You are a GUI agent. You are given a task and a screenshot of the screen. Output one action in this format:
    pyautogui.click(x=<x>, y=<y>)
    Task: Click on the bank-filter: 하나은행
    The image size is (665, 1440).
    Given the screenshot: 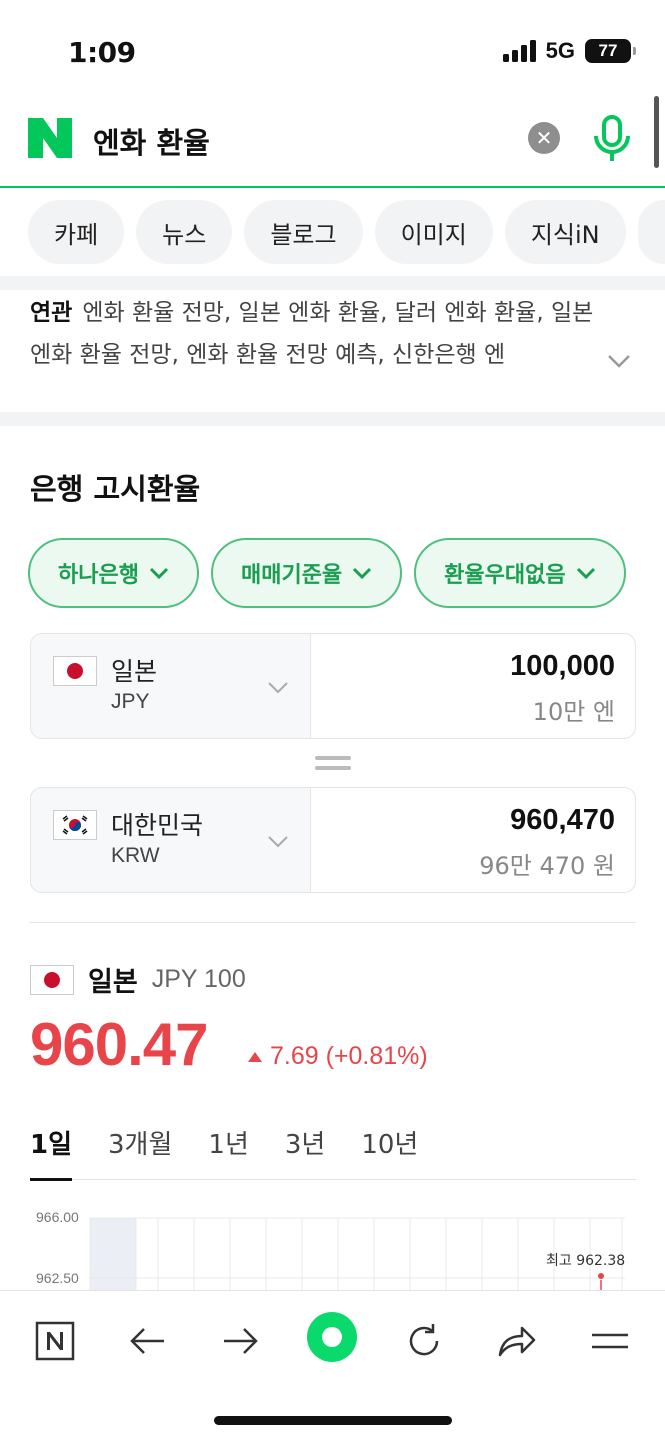 What is the action you would take?
    pyautogui.click(x=113, y=573)
    